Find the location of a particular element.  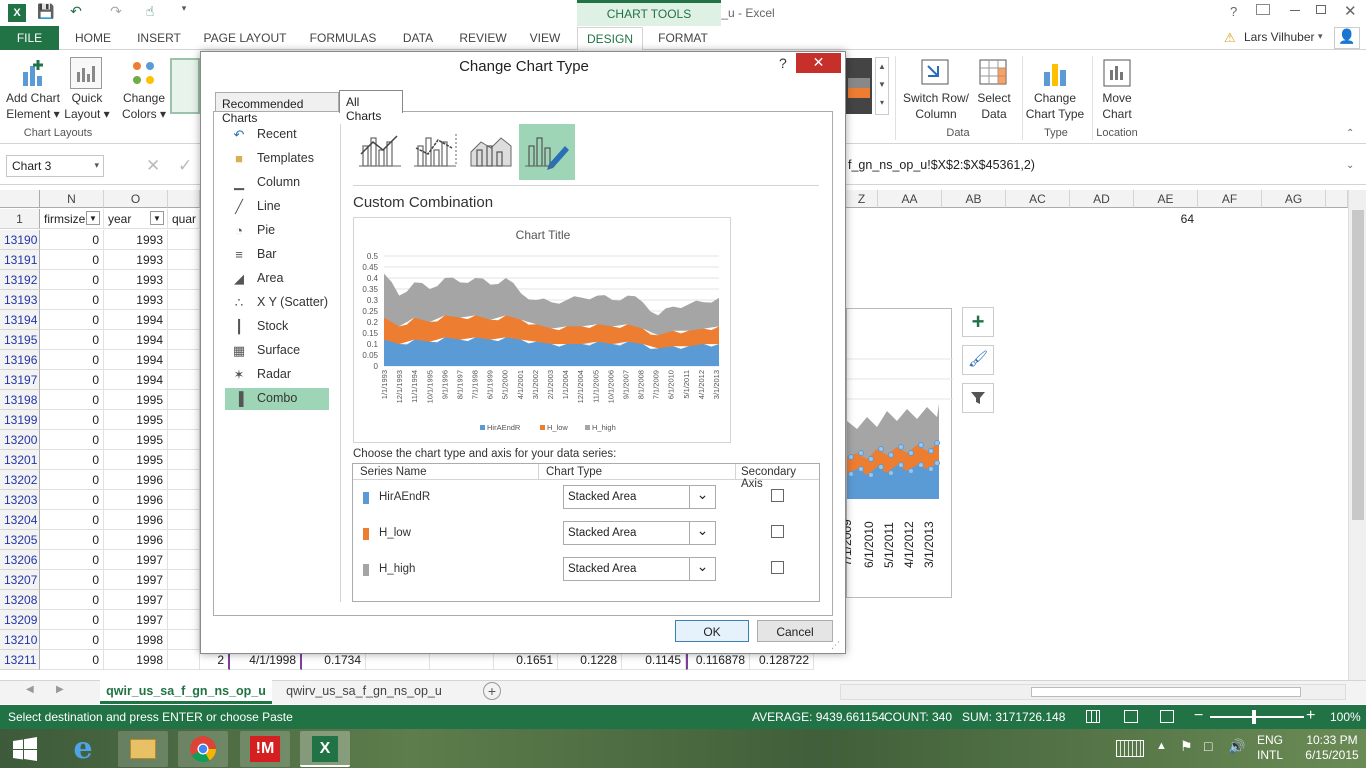

column-header: AE is located at coordinates (1166, 199).